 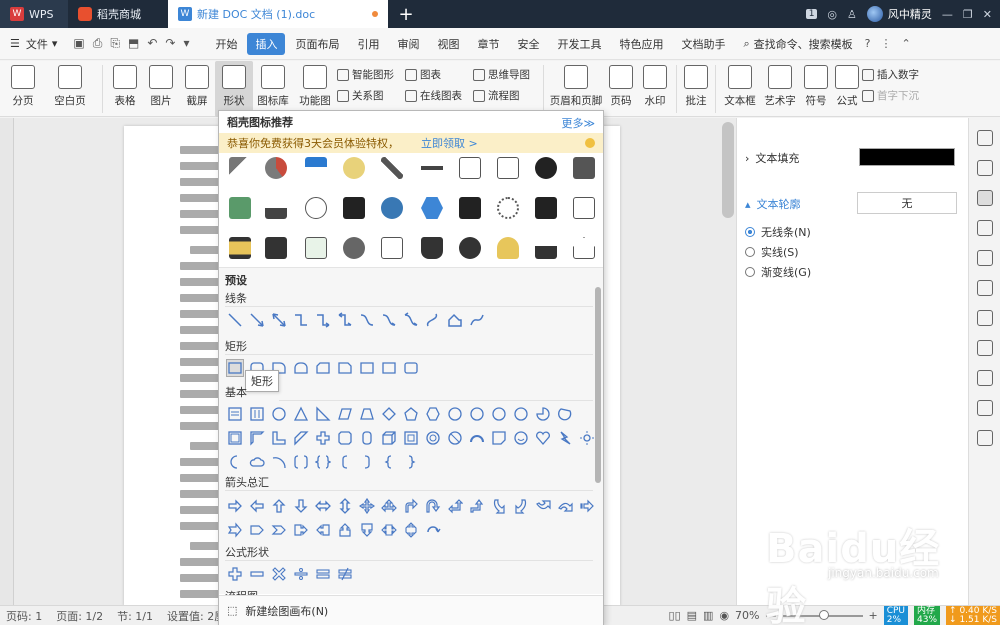 I want to click on weight-icon, so click(x=432, y=168).